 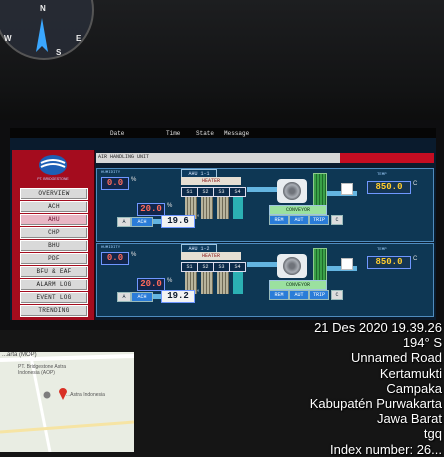 I want to click on nav-overview: OVERVIEW, so click(x=54, y=194).